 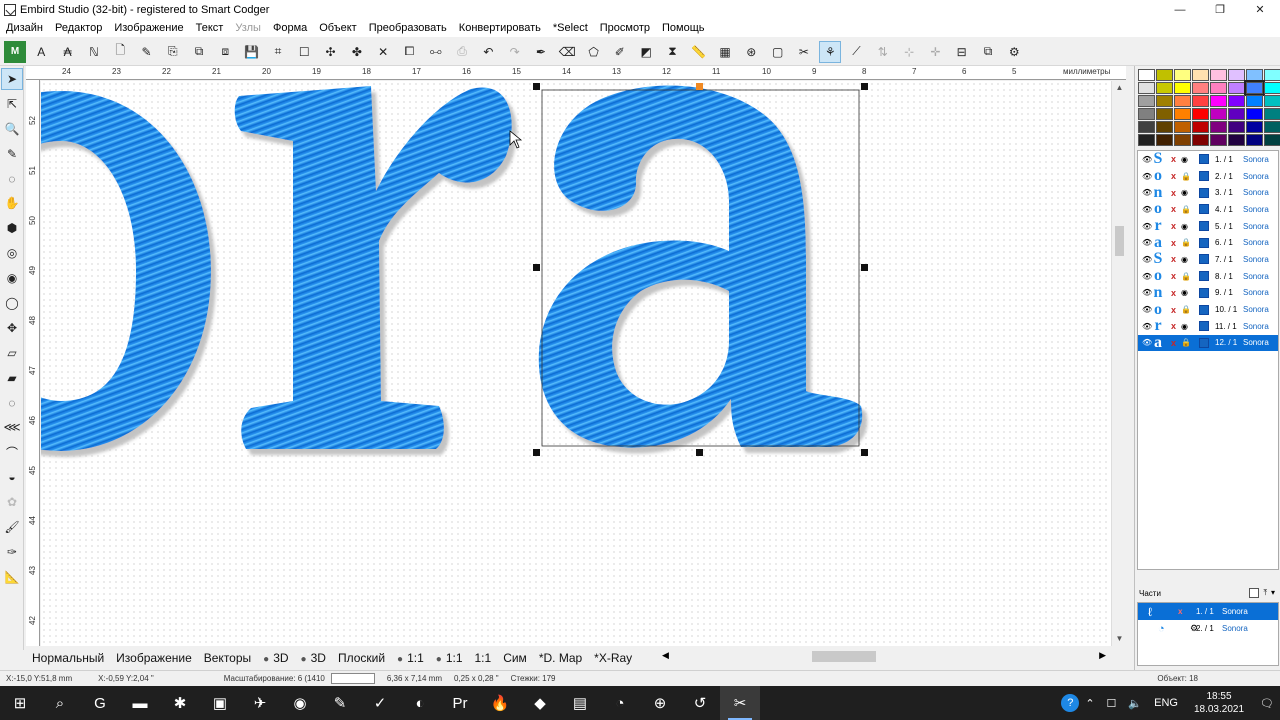 What do you see at coordinates (20, 703) in the screenshot?
I see `taskbar-app-icon: ⊞` at bounding box center [20, 703].